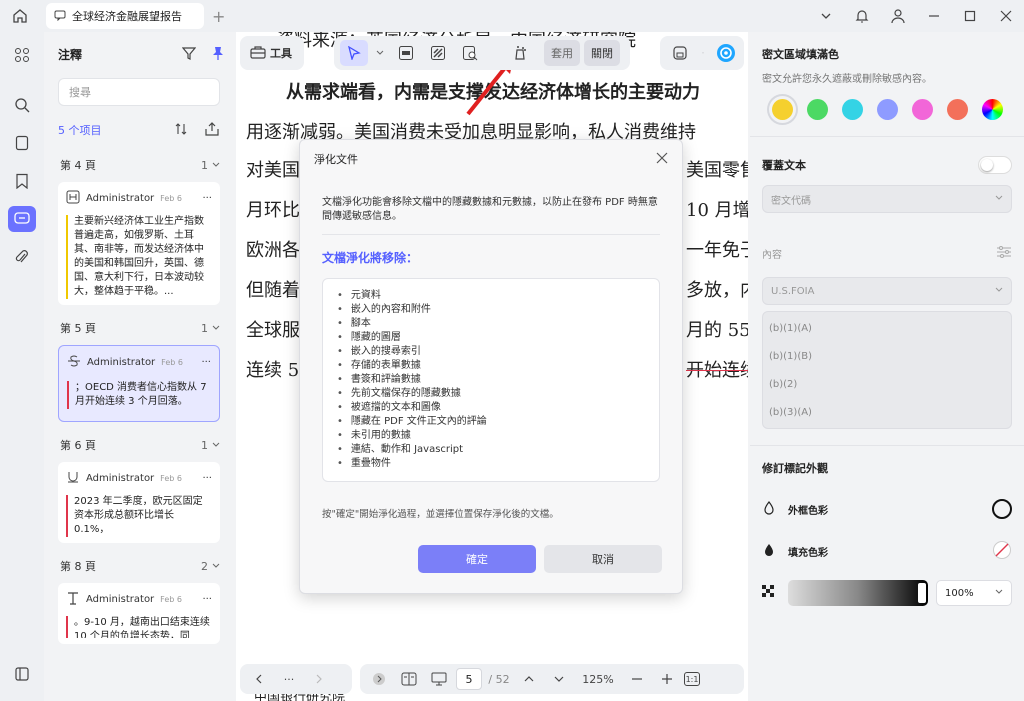 This screenshot has width=1024, height=701. What do you see at coordinates (887, 412) in the screenshot?
I see `content-option: (b)(3)(A)` at bounding box center [887, 412].